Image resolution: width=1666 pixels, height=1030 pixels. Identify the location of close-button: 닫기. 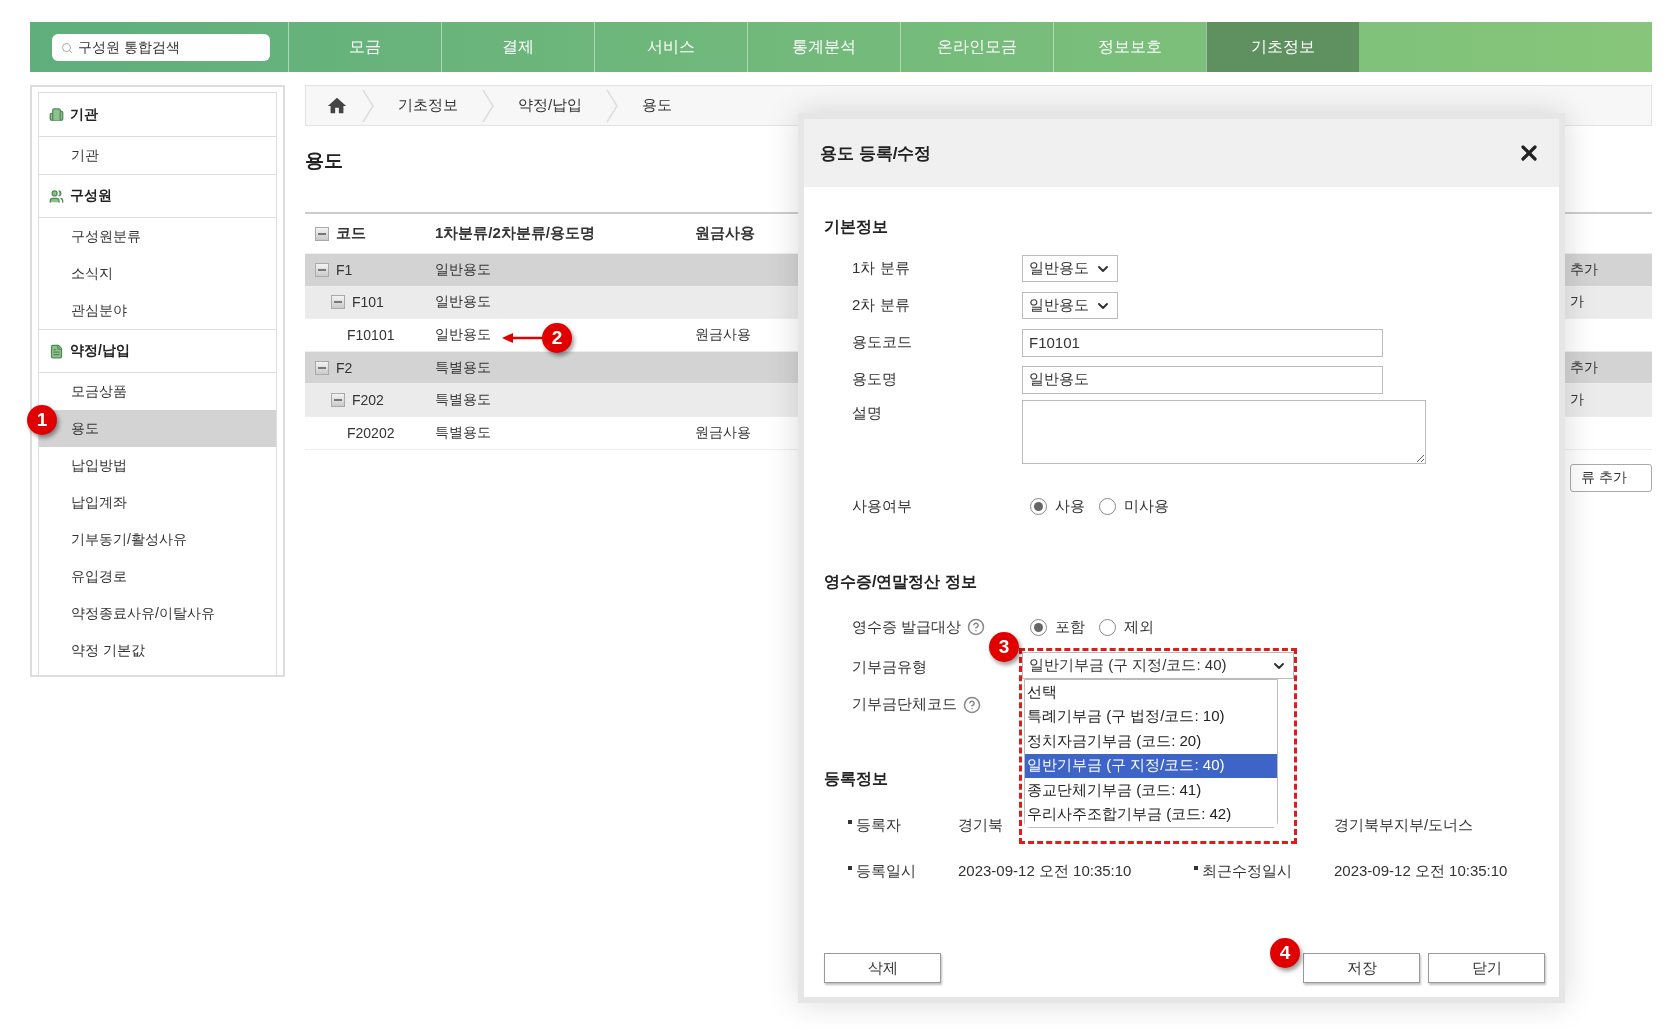
(1486, 968).